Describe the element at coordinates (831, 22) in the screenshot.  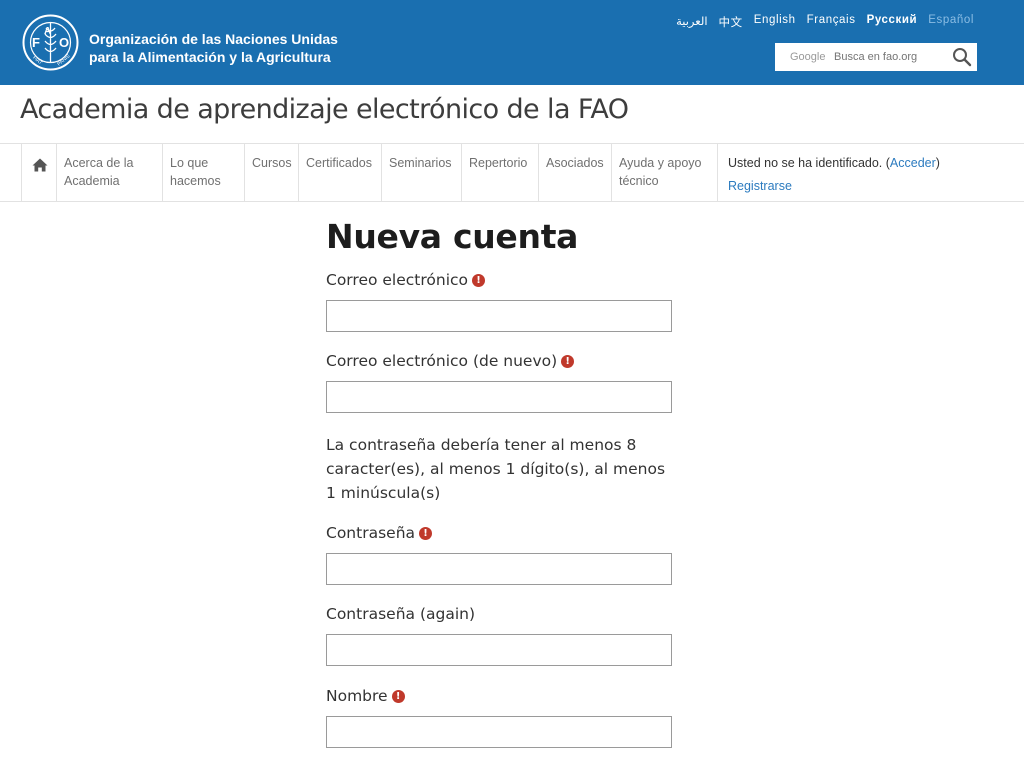
I see `lang-french: Français` at that location.